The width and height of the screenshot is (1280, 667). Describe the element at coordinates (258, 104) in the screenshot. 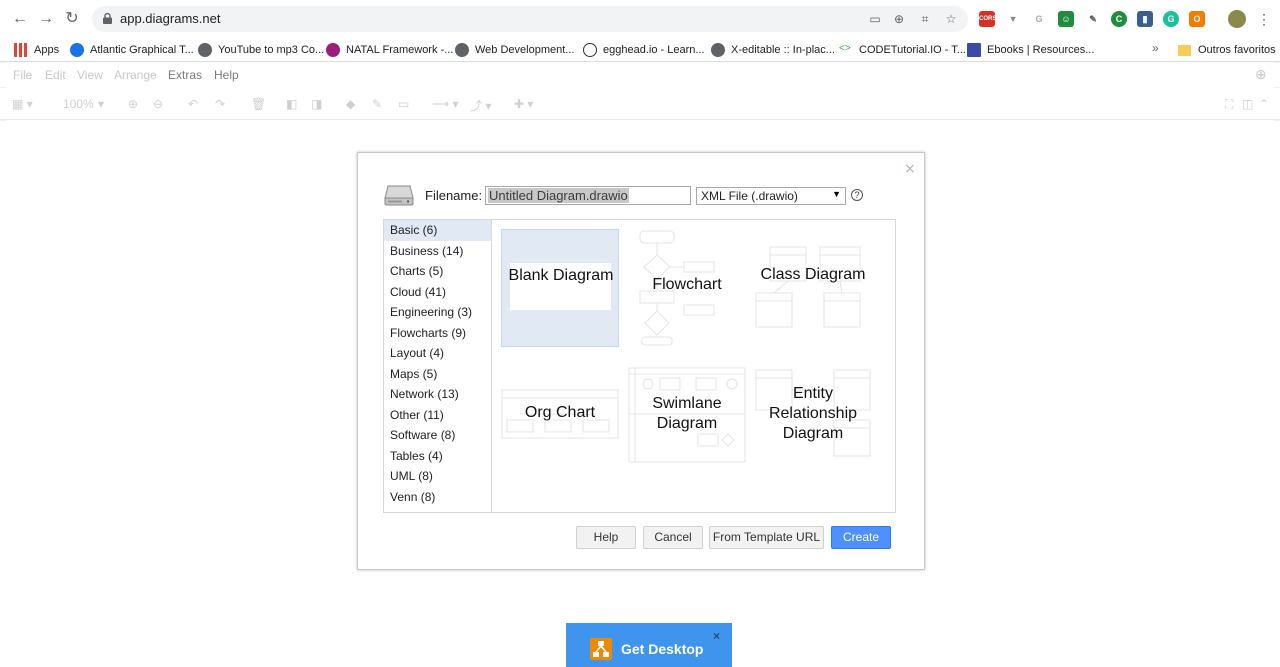

I see `delete-icon: 🗑` at that location.